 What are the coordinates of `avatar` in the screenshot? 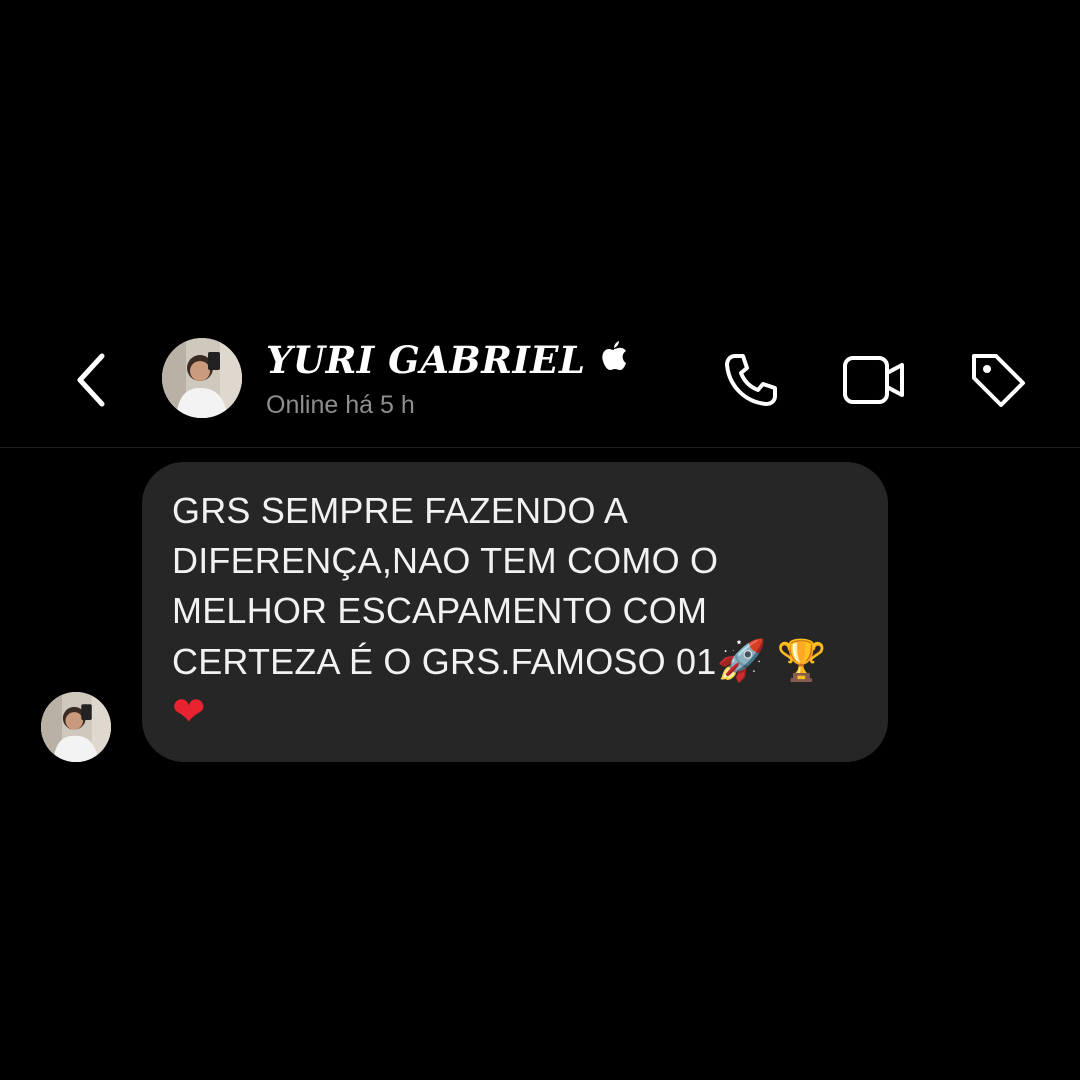 It's located at (202, 378).